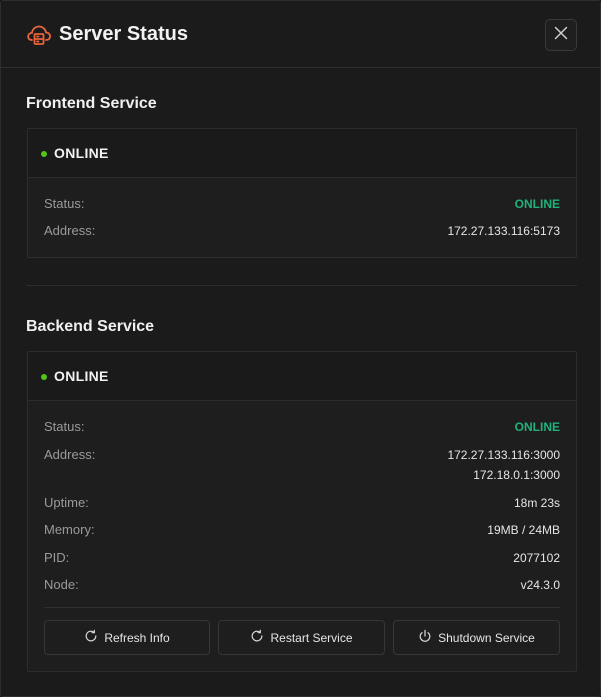 The height and width of the screenshot is (697, 601). Describe the element at coordinates (57, 557) in the screenshot. I see `pid-key: PID:` at that location.